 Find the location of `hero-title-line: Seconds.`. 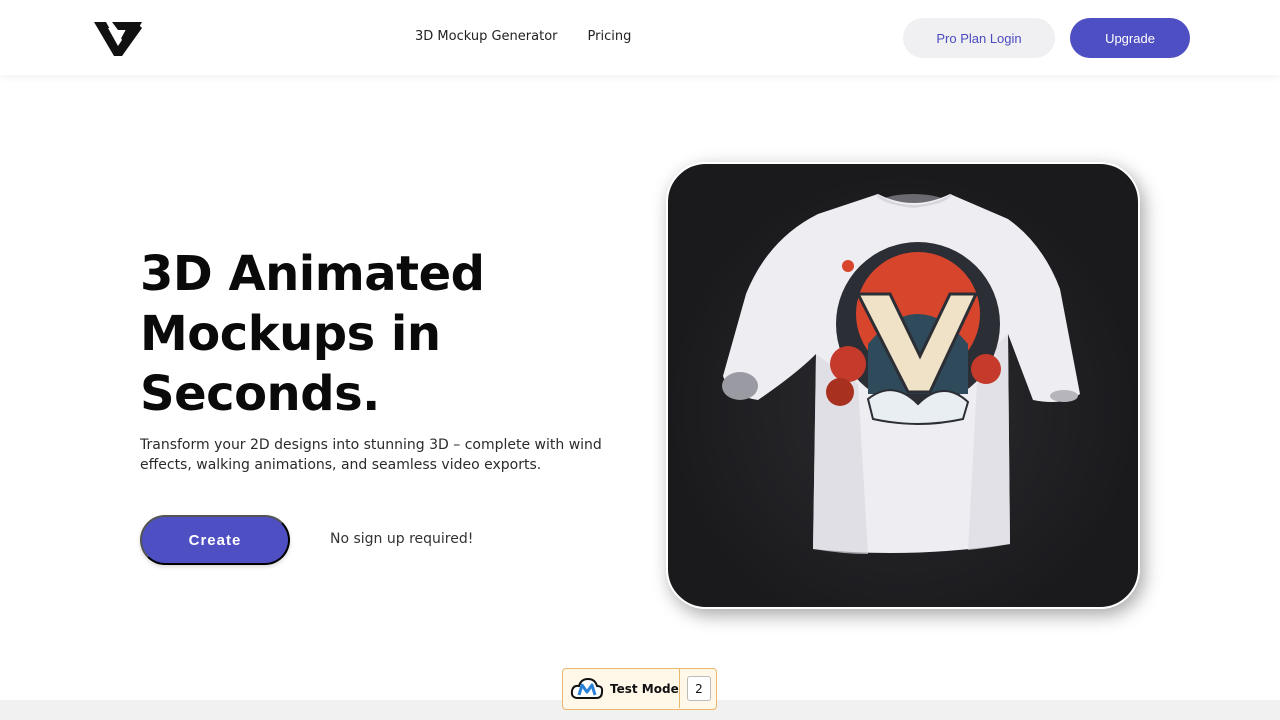

hero-title-line: Seconds. is located at coordinates (260, 394).